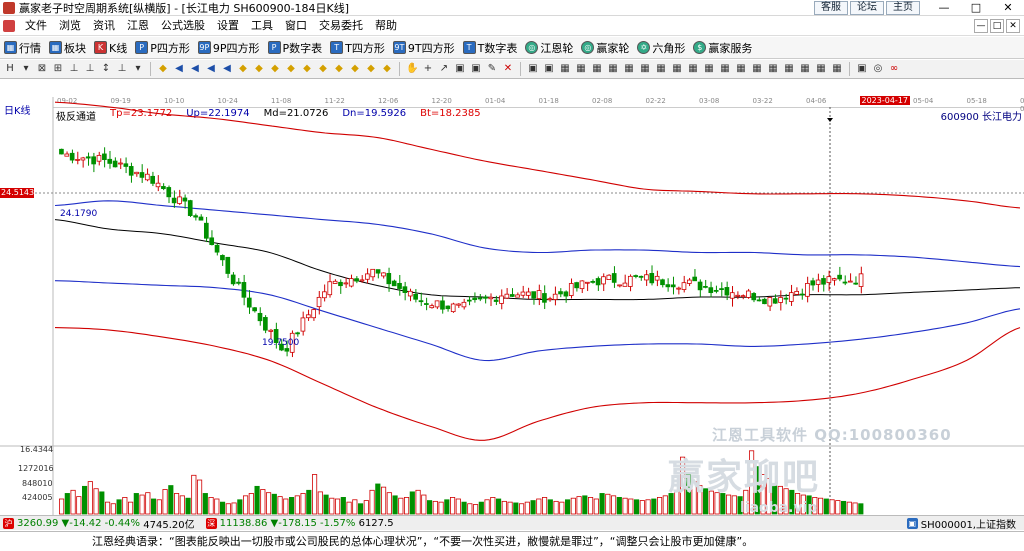 The height and width of the screenshot is (551, 1024). What do you see at coordinates (862, 69) in the screenshot?
I see `toolbar-tool-51-icon: ▣` at bounding box center [862, 69].